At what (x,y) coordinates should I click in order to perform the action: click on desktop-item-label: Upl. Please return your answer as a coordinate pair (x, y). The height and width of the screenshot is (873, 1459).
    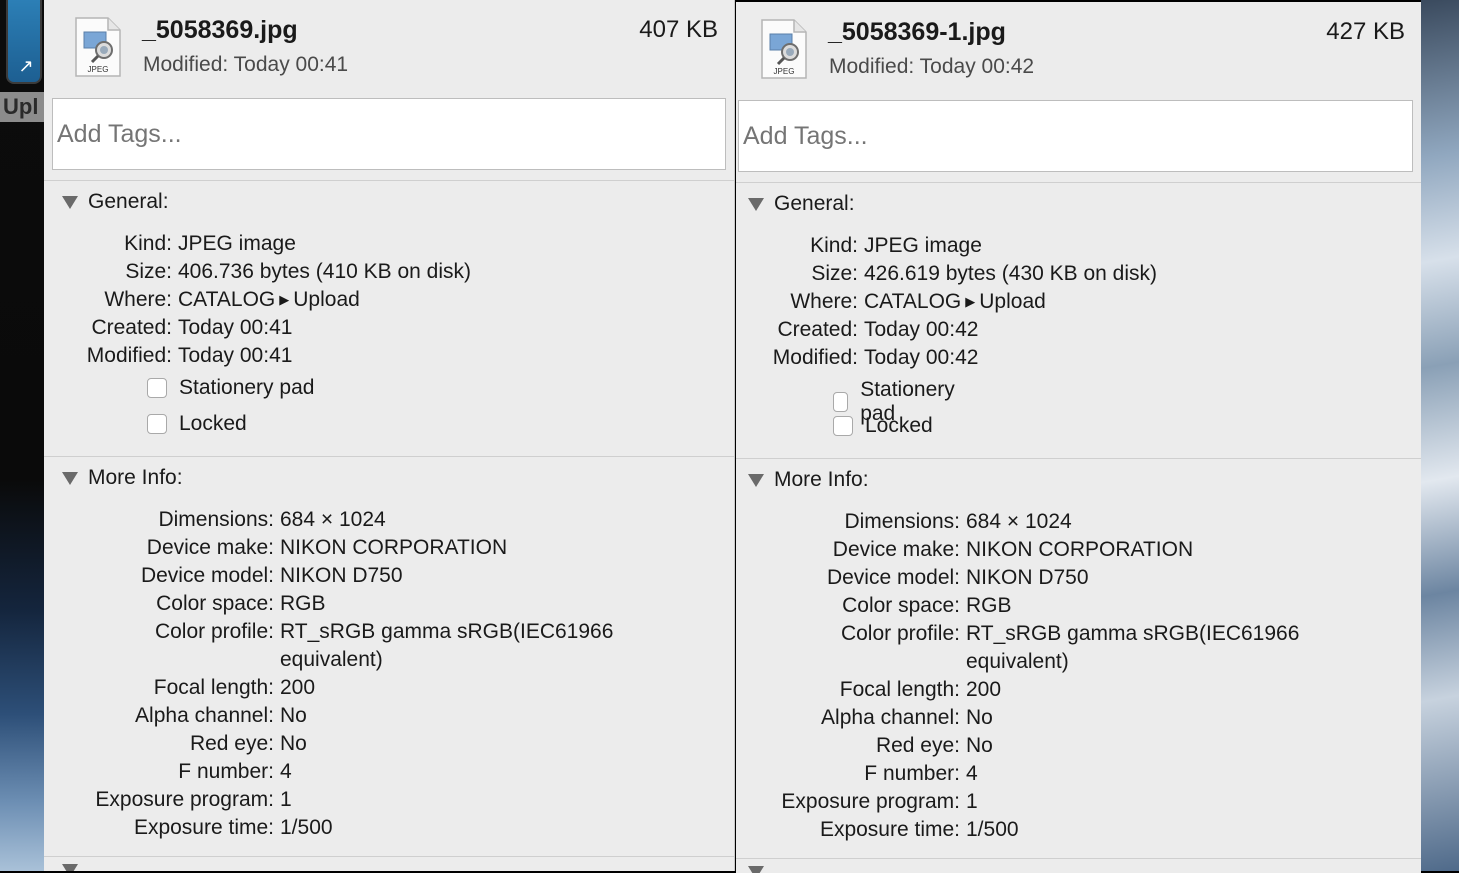
    Looking at the image, I should click on (22, 107).